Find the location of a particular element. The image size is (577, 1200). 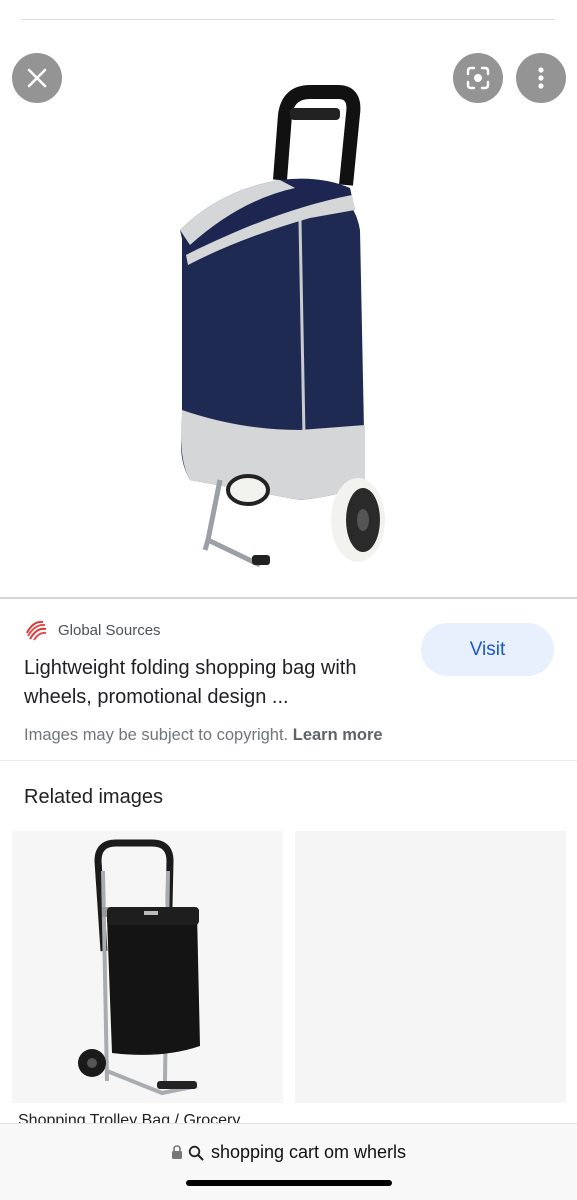

lens-icon is located at coordinates (478, 78).